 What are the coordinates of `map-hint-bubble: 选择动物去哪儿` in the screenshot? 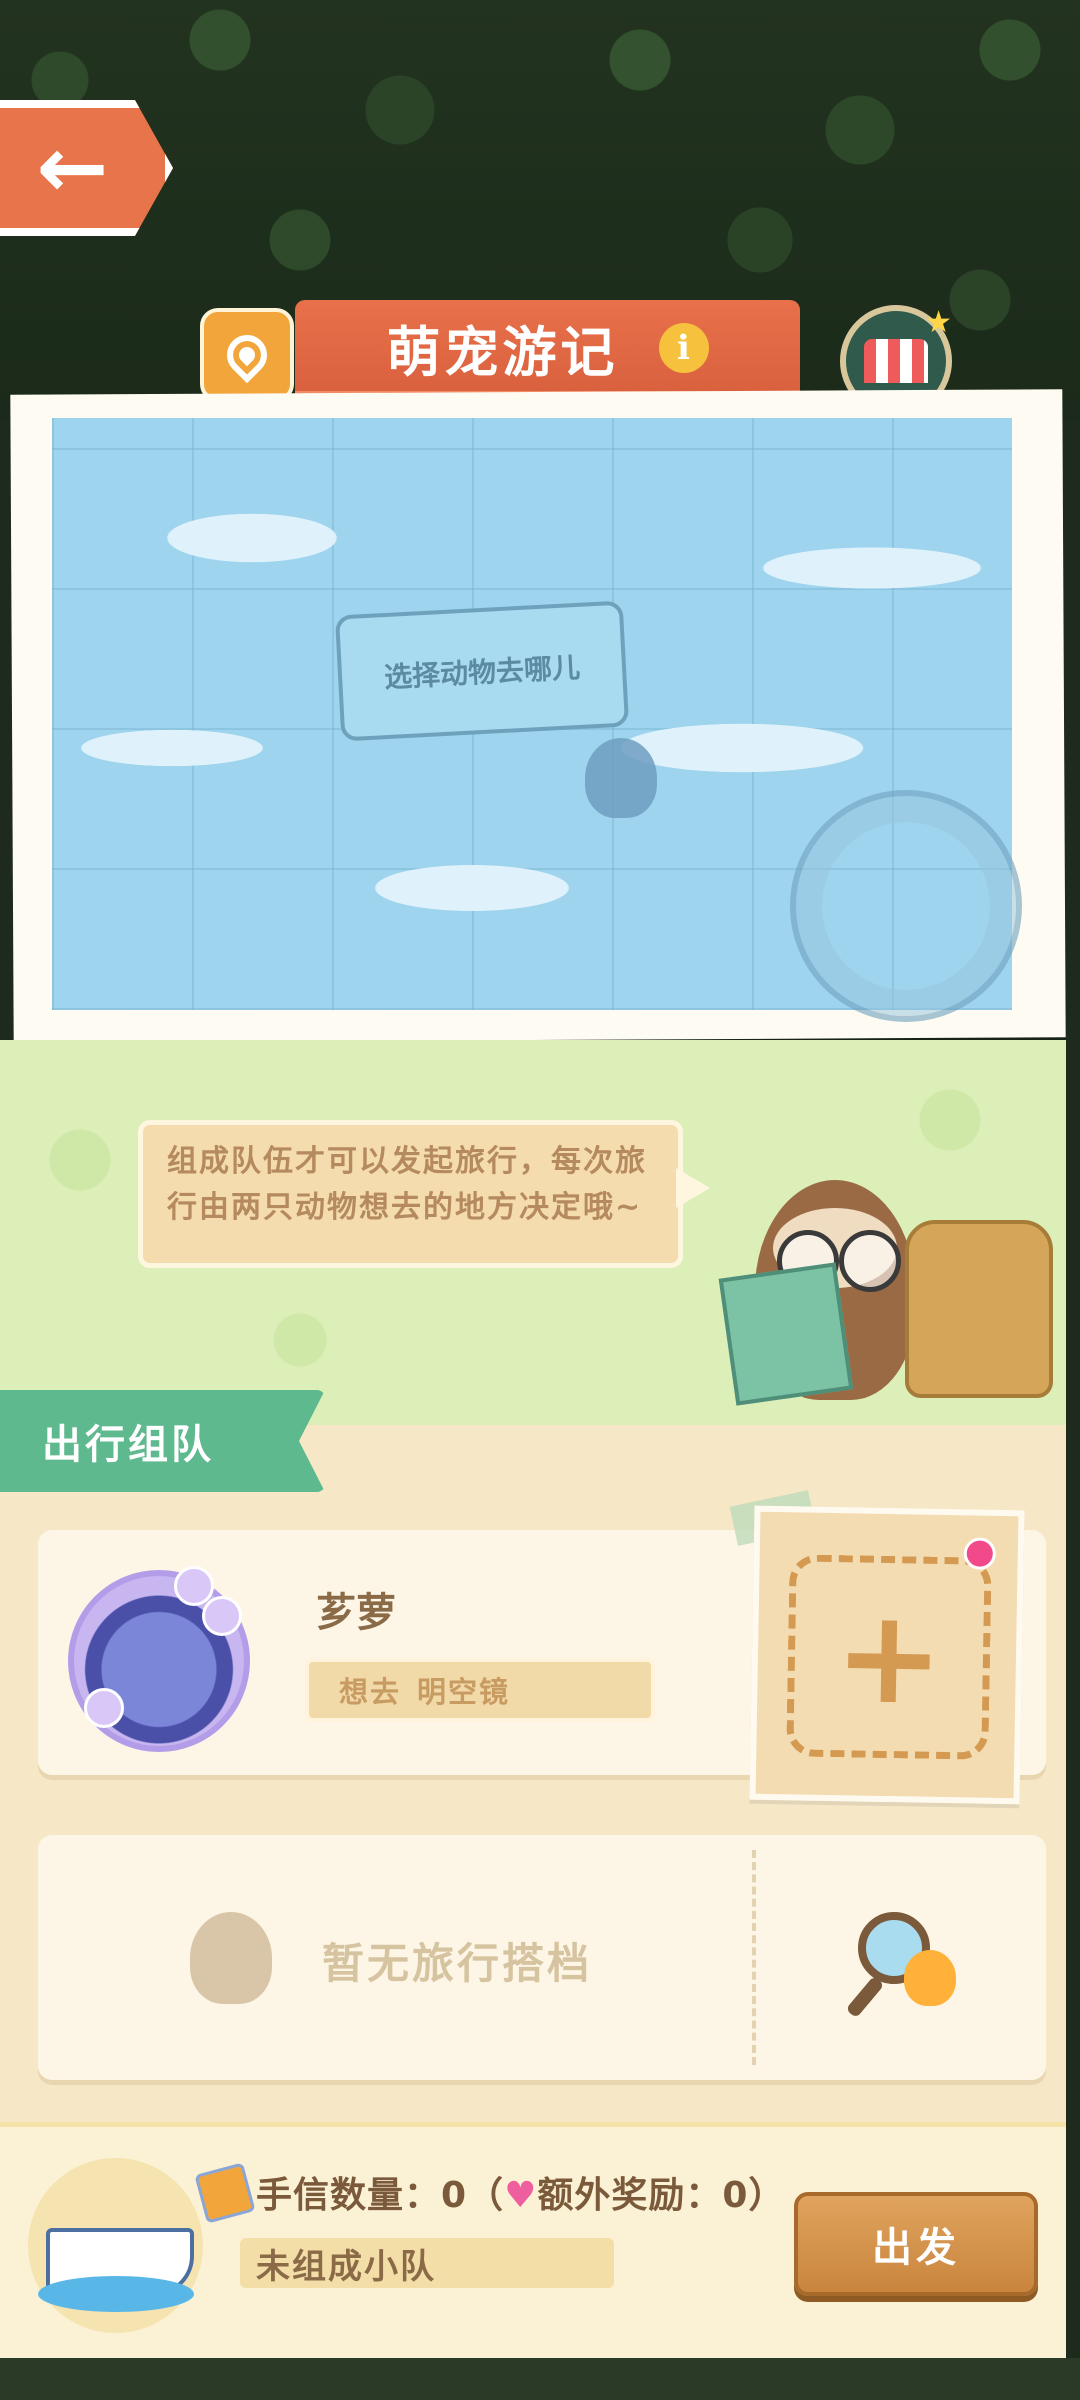 It's located at (482, 671).